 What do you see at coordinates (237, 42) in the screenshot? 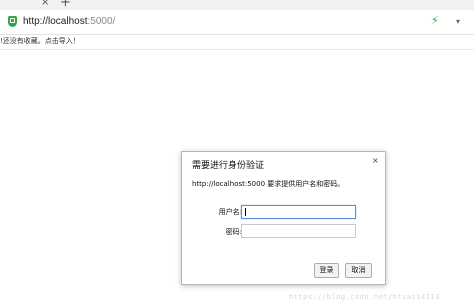
I see `bookmarks-bar: !还没有收藏。点击导入！` at bounding box center [237, 42].